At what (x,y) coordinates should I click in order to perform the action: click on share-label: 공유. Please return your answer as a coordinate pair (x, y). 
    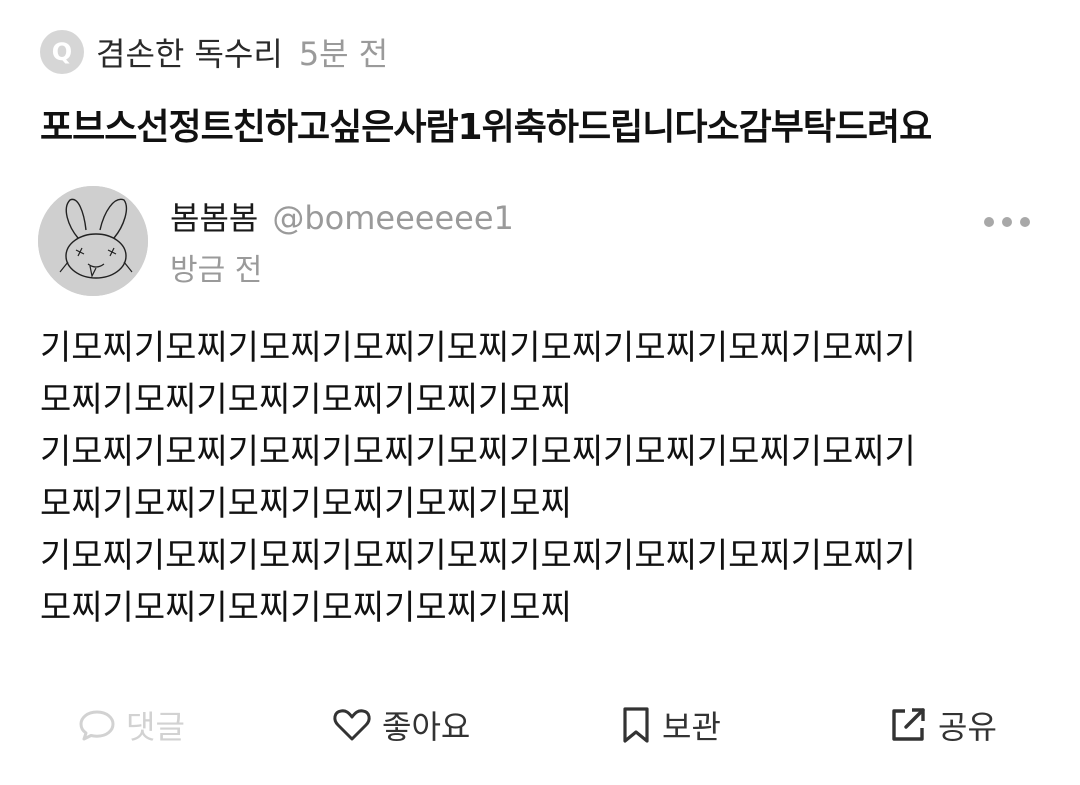
    Looking at the image, I should click on (967, 727).